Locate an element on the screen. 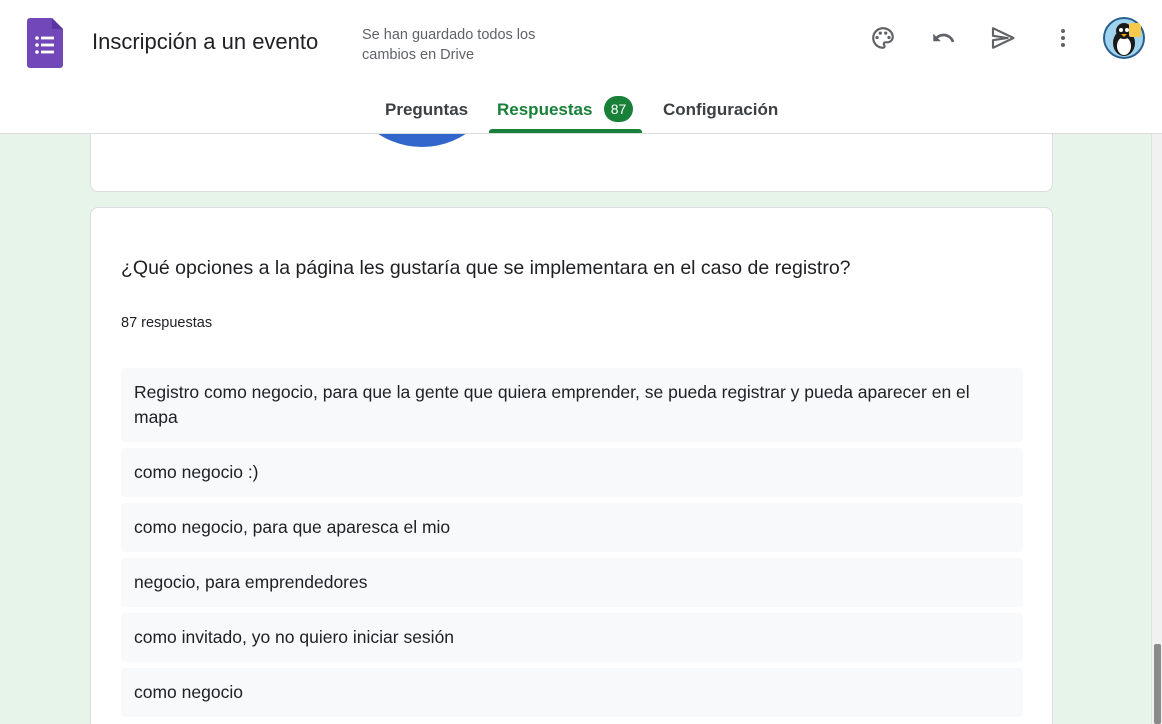 Image resolution: width=1162 pixels, height=724 pixels. answer-item: como negocio, para que aparesca el mio is located at coordinates (572, 527).